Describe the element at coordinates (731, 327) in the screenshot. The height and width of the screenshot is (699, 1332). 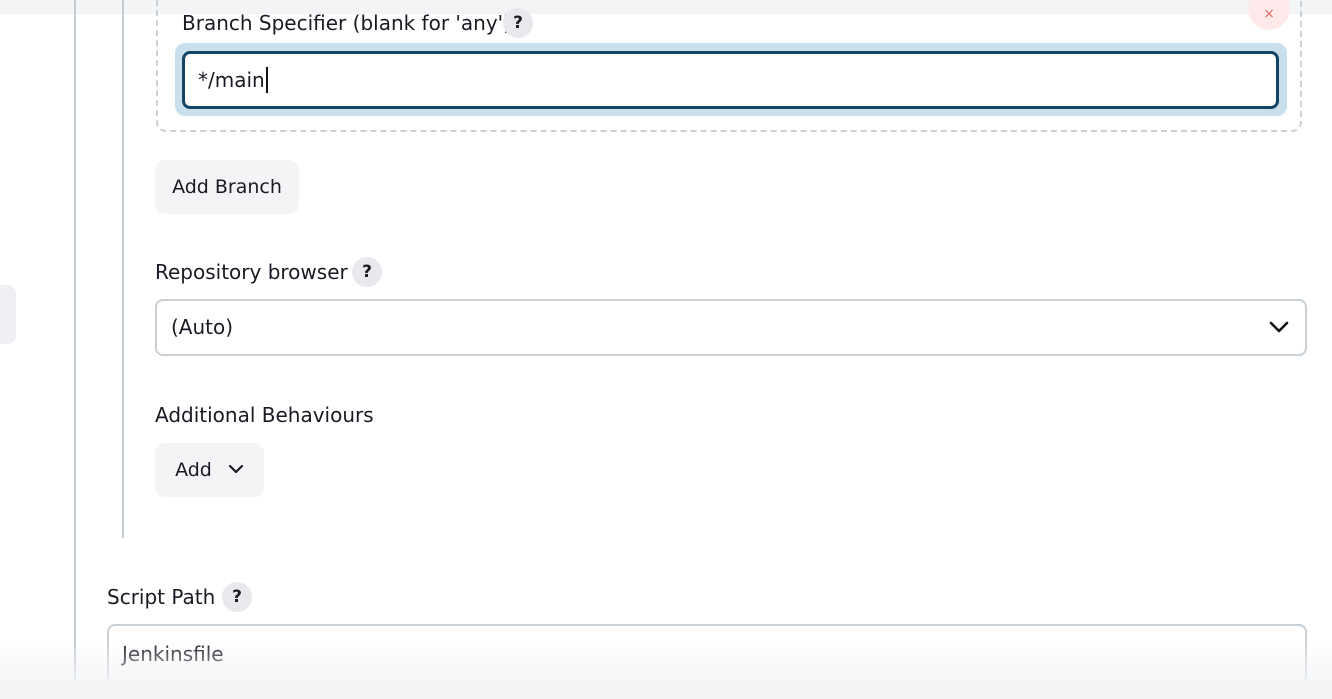
I see `repository-browser-select: (Auto)` at that location.